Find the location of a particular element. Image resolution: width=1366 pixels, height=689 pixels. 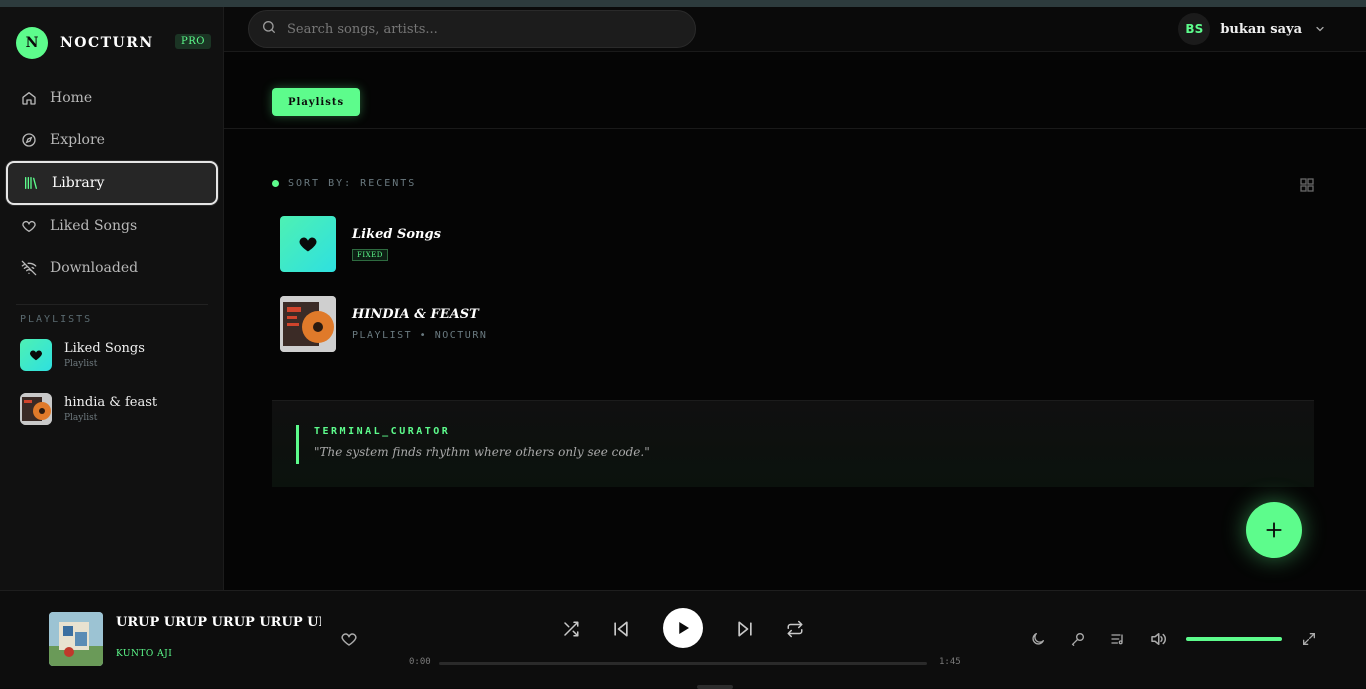

play-icon is located at coordinates (684, 628).